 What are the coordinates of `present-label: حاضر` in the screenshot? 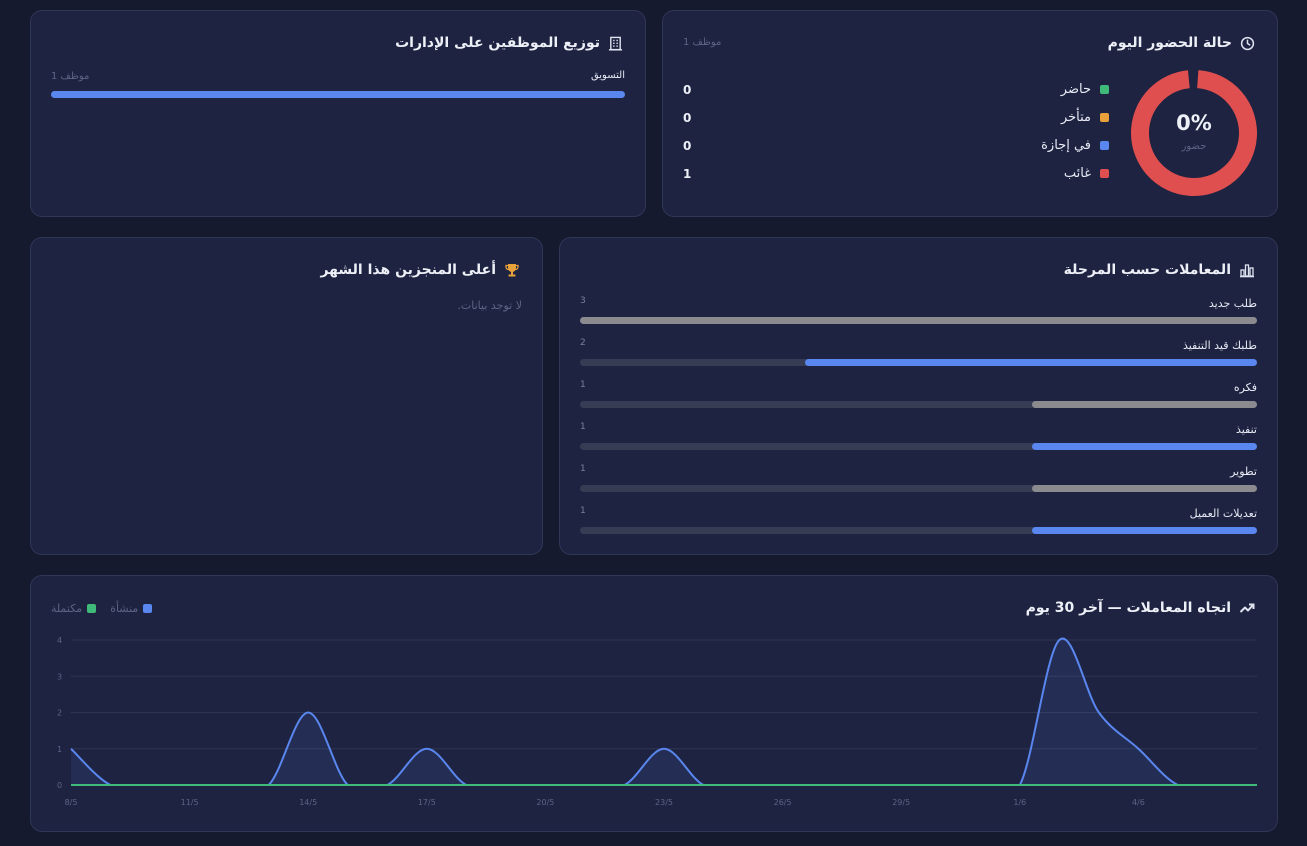 It's located at (1075, 89).